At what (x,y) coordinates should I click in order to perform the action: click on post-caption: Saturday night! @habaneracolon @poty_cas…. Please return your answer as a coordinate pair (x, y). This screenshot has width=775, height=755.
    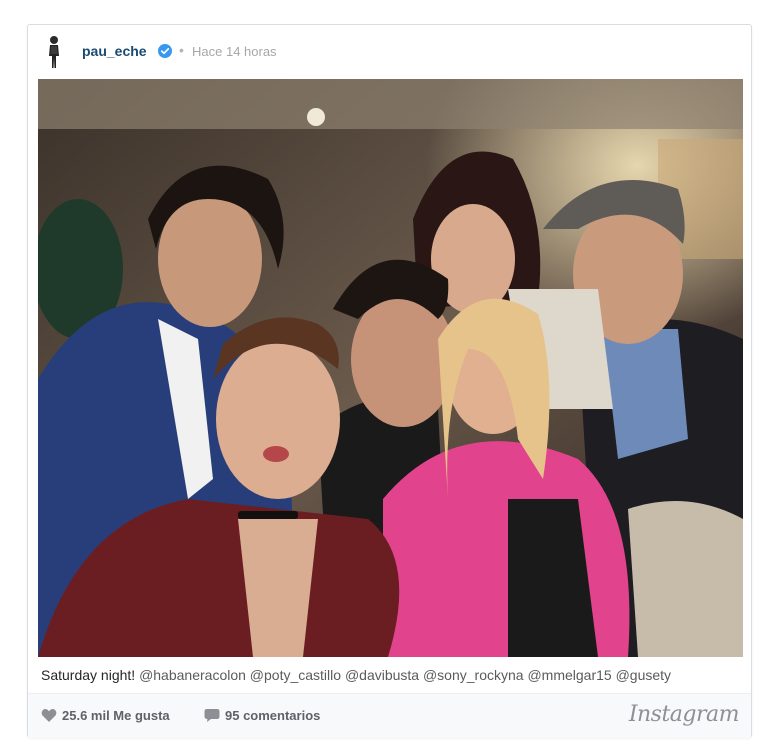
    Looking at the image, I should click on (356, 675).